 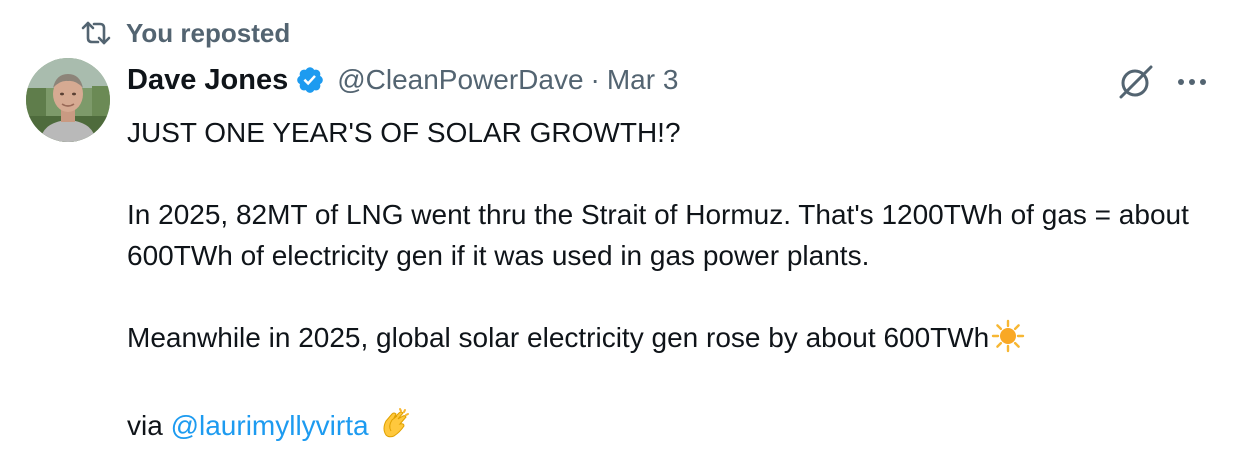 What do you see at coordinates (68, 100) in the screenshot?
I see `avatar` at bounding box center [68, 100].